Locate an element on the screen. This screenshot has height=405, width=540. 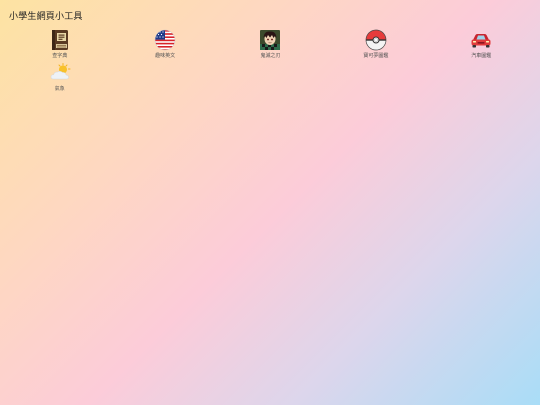
app-tile-demon-slayer: 鬼滅之刃 is located at coordinates (270, 45).